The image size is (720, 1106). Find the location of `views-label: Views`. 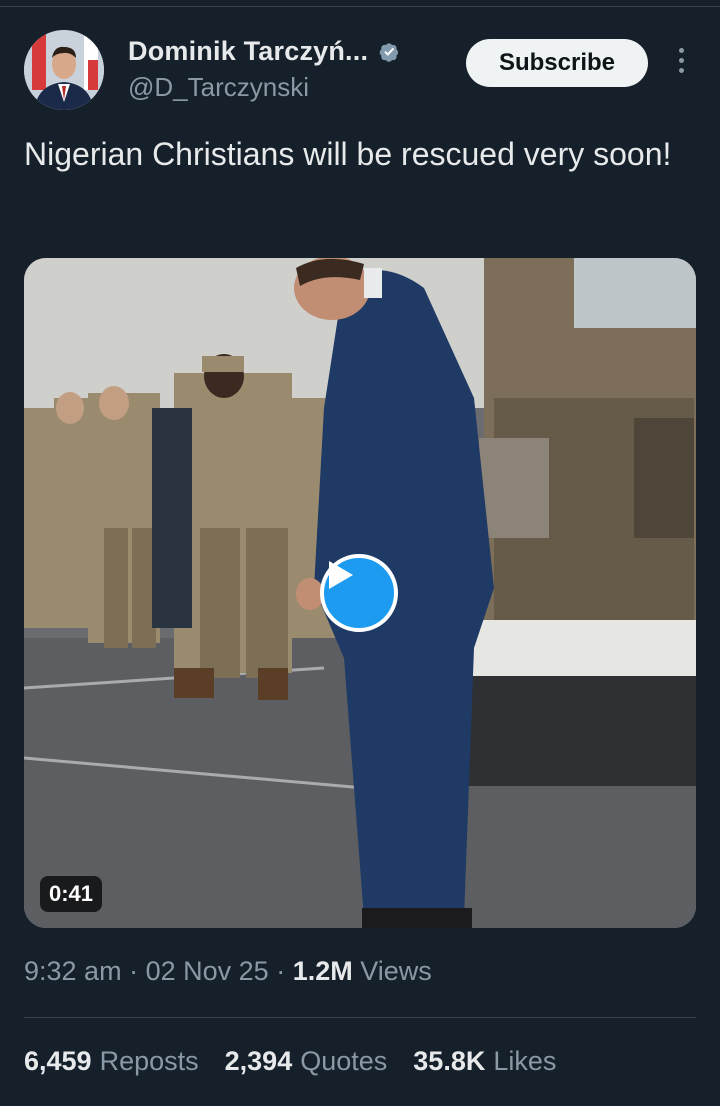

views-label: Views is located at coordinates (396, 971).